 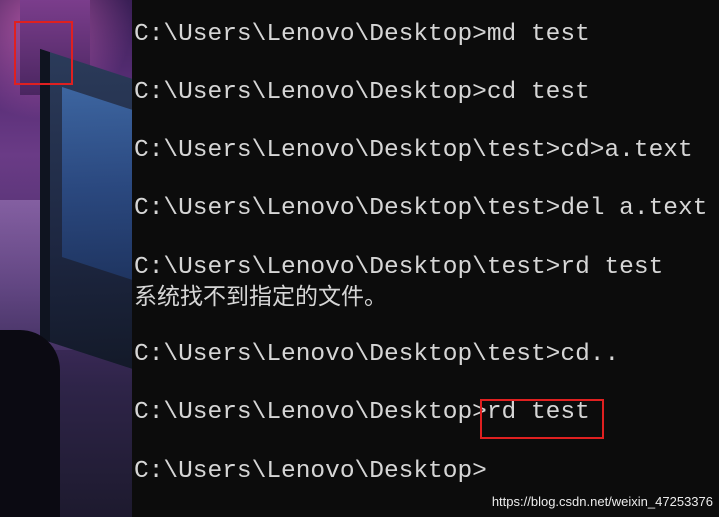 I want to click on console-line: C:\Users\Lenovo\Desktop\test>cd.., so click(x=377, y=354).